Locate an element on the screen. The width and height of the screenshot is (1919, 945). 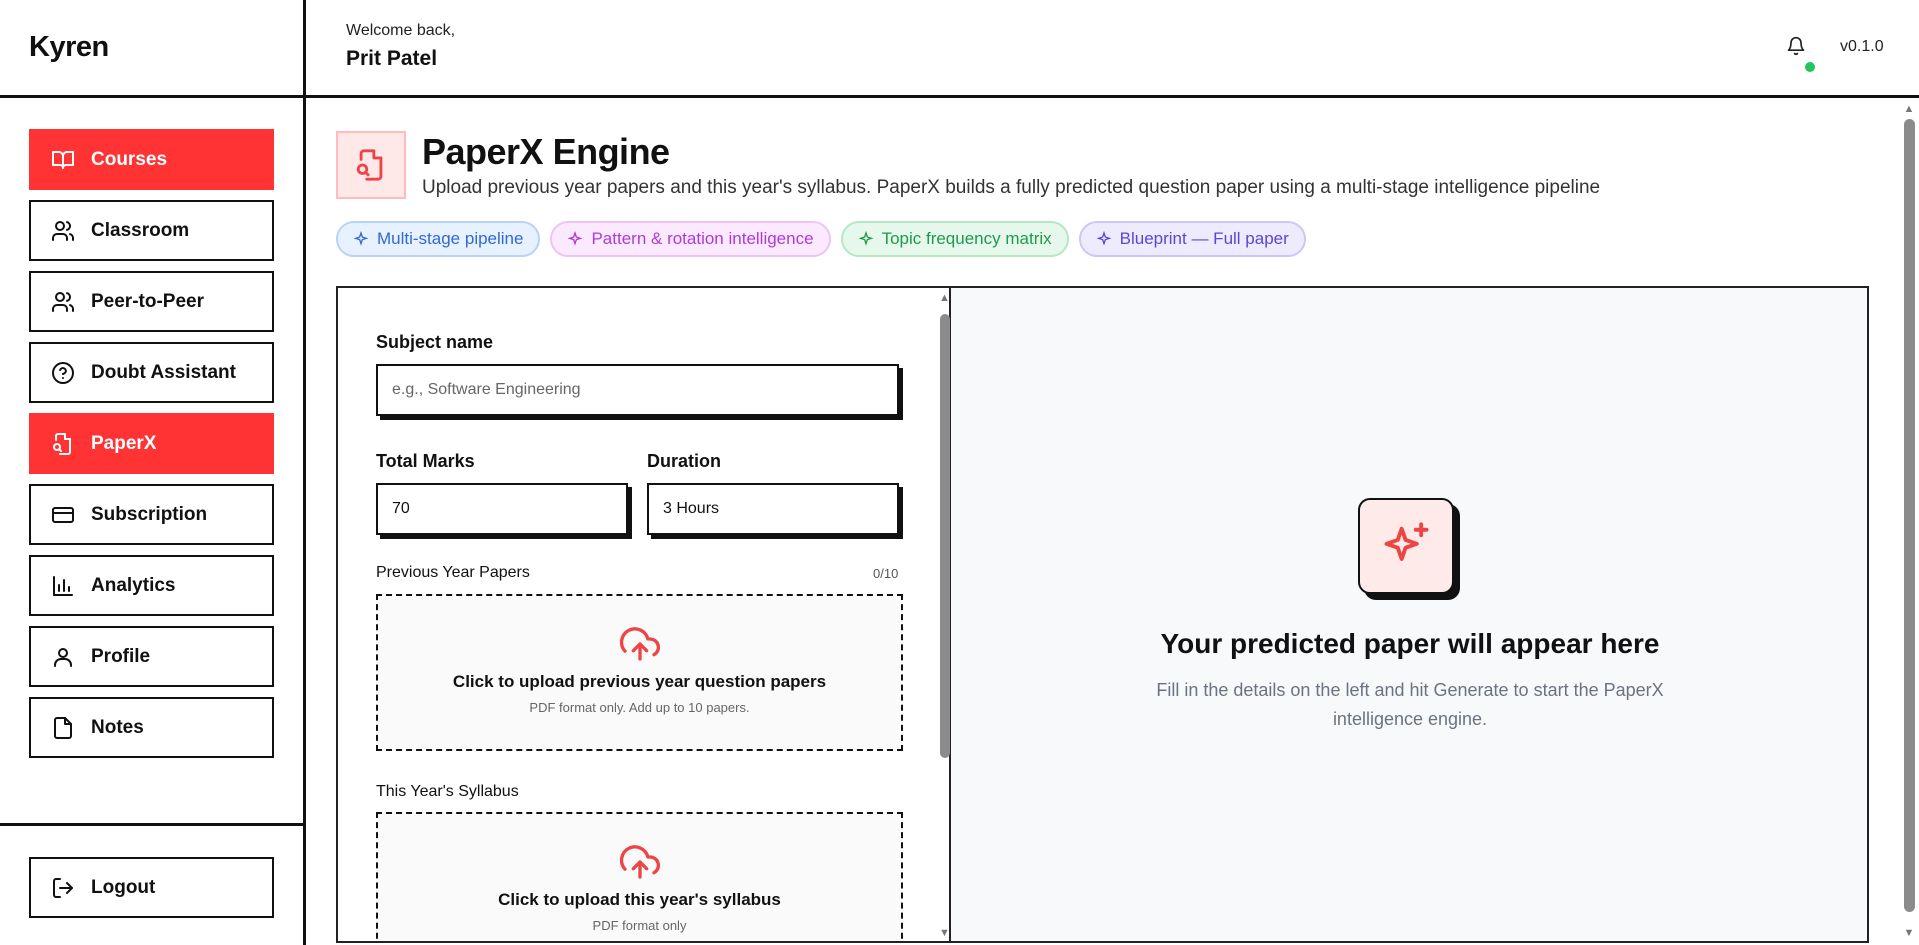
chip-pattern-rotation: Pattern & rotation intelligence is located at coordinates (690, 239).